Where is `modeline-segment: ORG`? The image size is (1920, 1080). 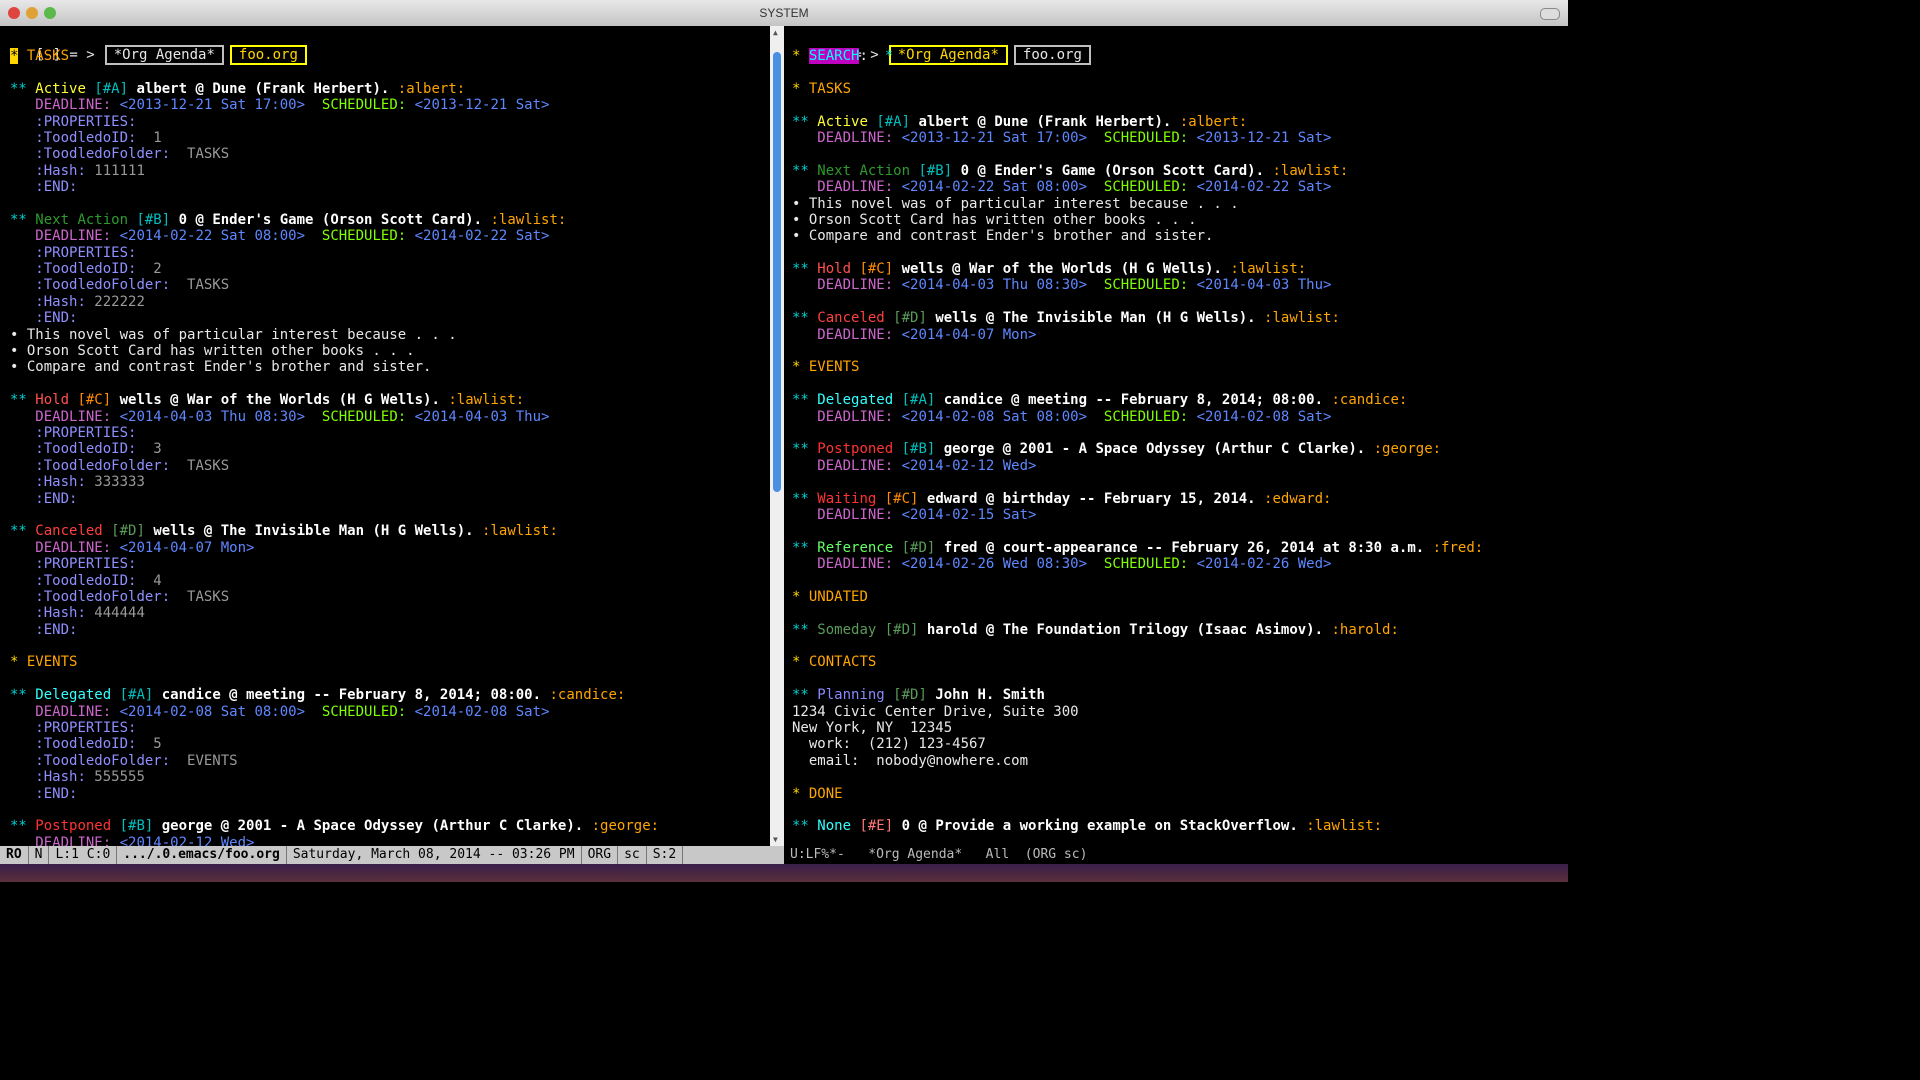 modeline-segment: ORG is located at coordinates (600, 855).